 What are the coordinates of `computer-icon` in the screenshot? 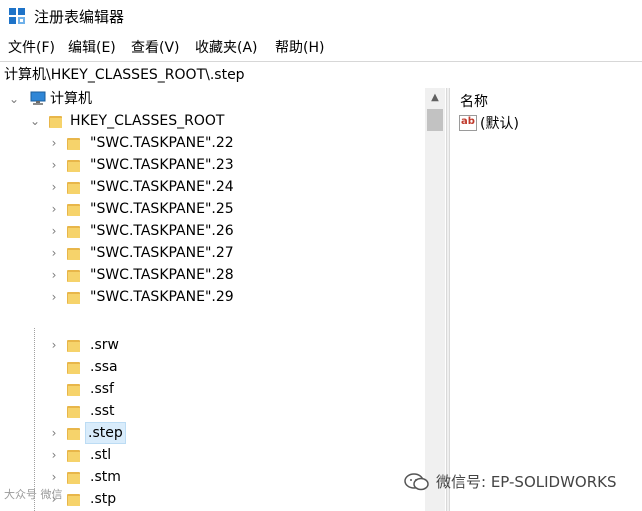 It's located at (38, 98).